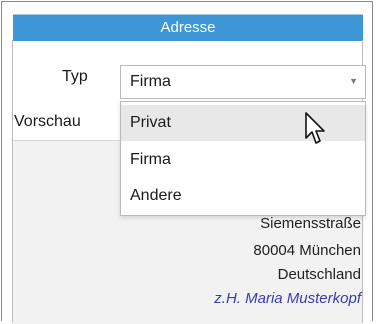 The image size is (376, 324). Describe the element at coordinates (315, 128) in the screenshot. I see `mouse-pointer-icon` at that location.